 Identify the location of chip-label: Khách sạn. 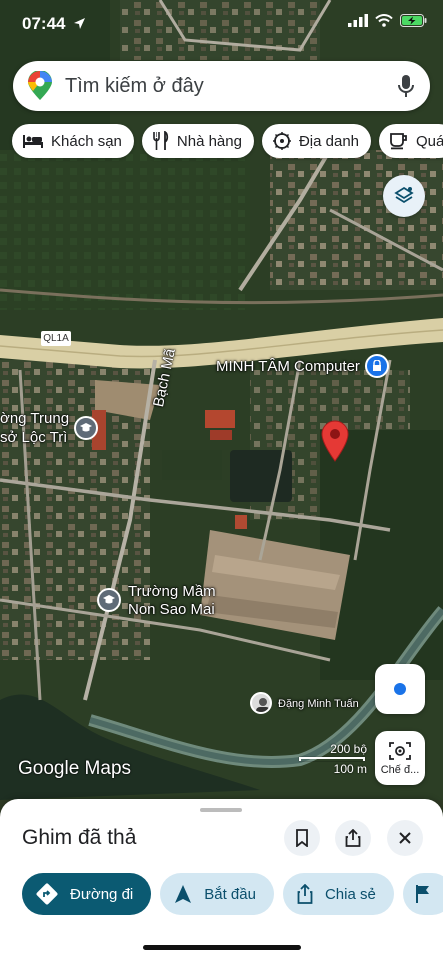
(86, 141).